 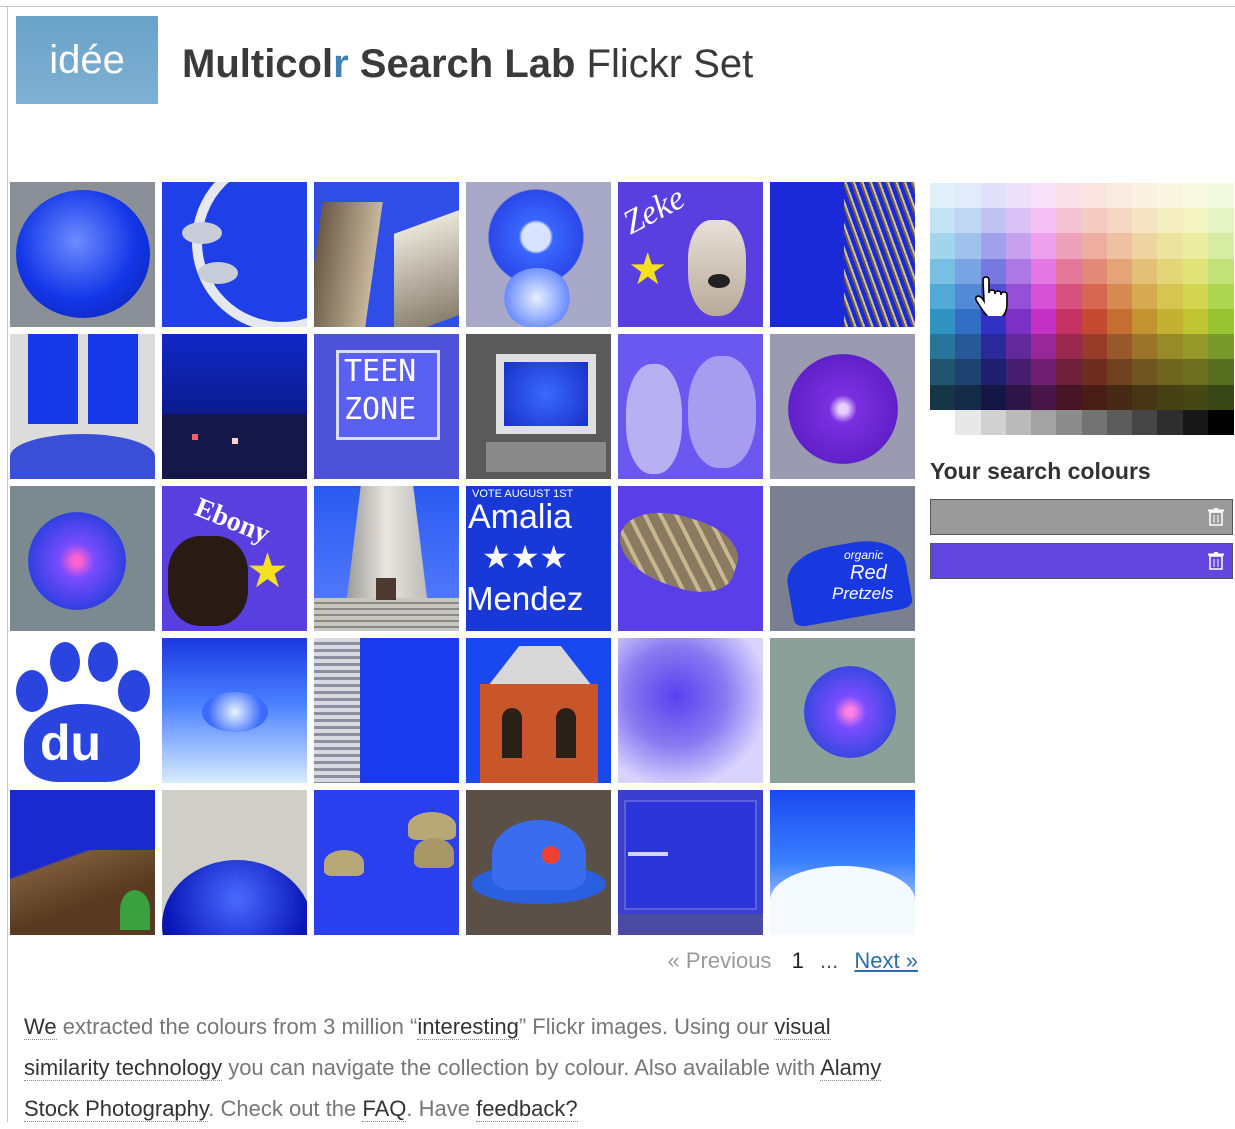 I want to click on thumbnail-amalia-mendez: VOTE AUGUST 1ST Amalia ★★★ Mendez, so click(x=538, y=558).